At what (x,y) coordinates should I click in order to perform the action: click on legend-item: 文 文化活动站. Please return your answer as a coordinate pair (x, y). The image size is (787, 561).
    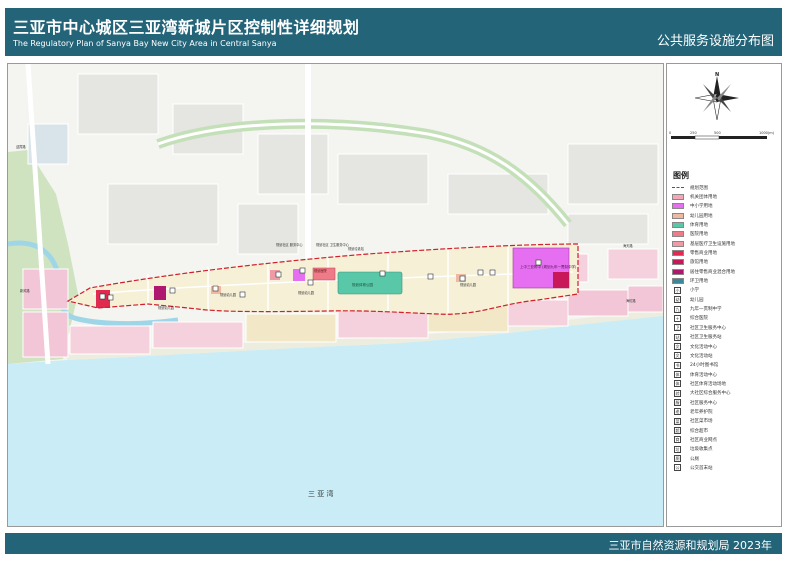
    Looking at the image, I should click on (703, 355).